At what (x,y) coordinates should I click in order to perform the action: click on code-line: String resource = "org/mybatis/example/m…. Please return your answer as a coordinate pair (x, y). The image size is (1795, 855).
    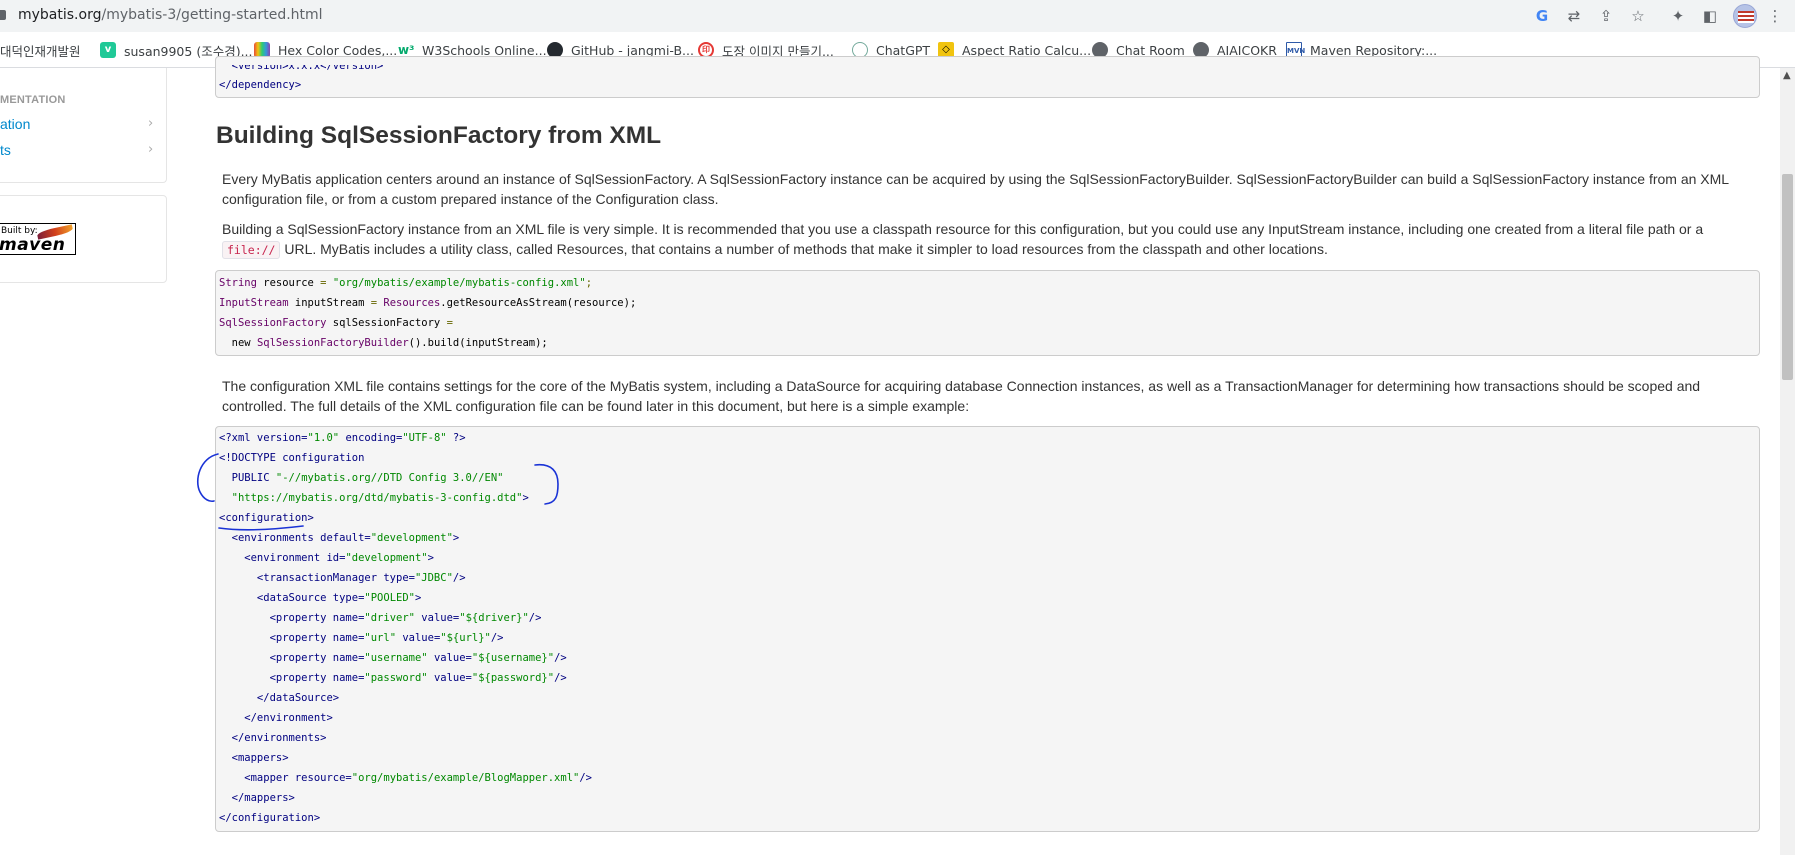
    Looking at the image, I should click on (406, 283).